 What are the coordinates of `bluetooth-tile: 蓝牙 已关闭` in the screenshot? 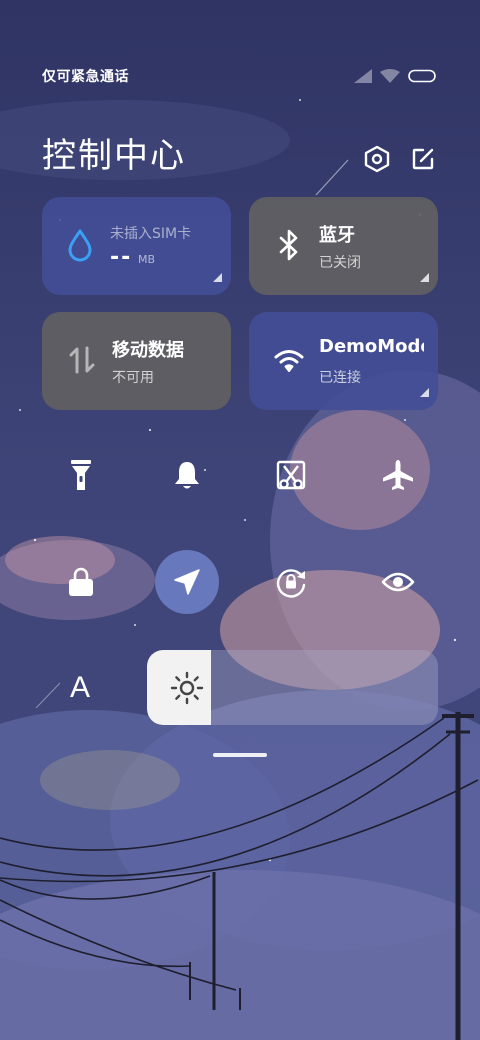 It's located at (343, 246).